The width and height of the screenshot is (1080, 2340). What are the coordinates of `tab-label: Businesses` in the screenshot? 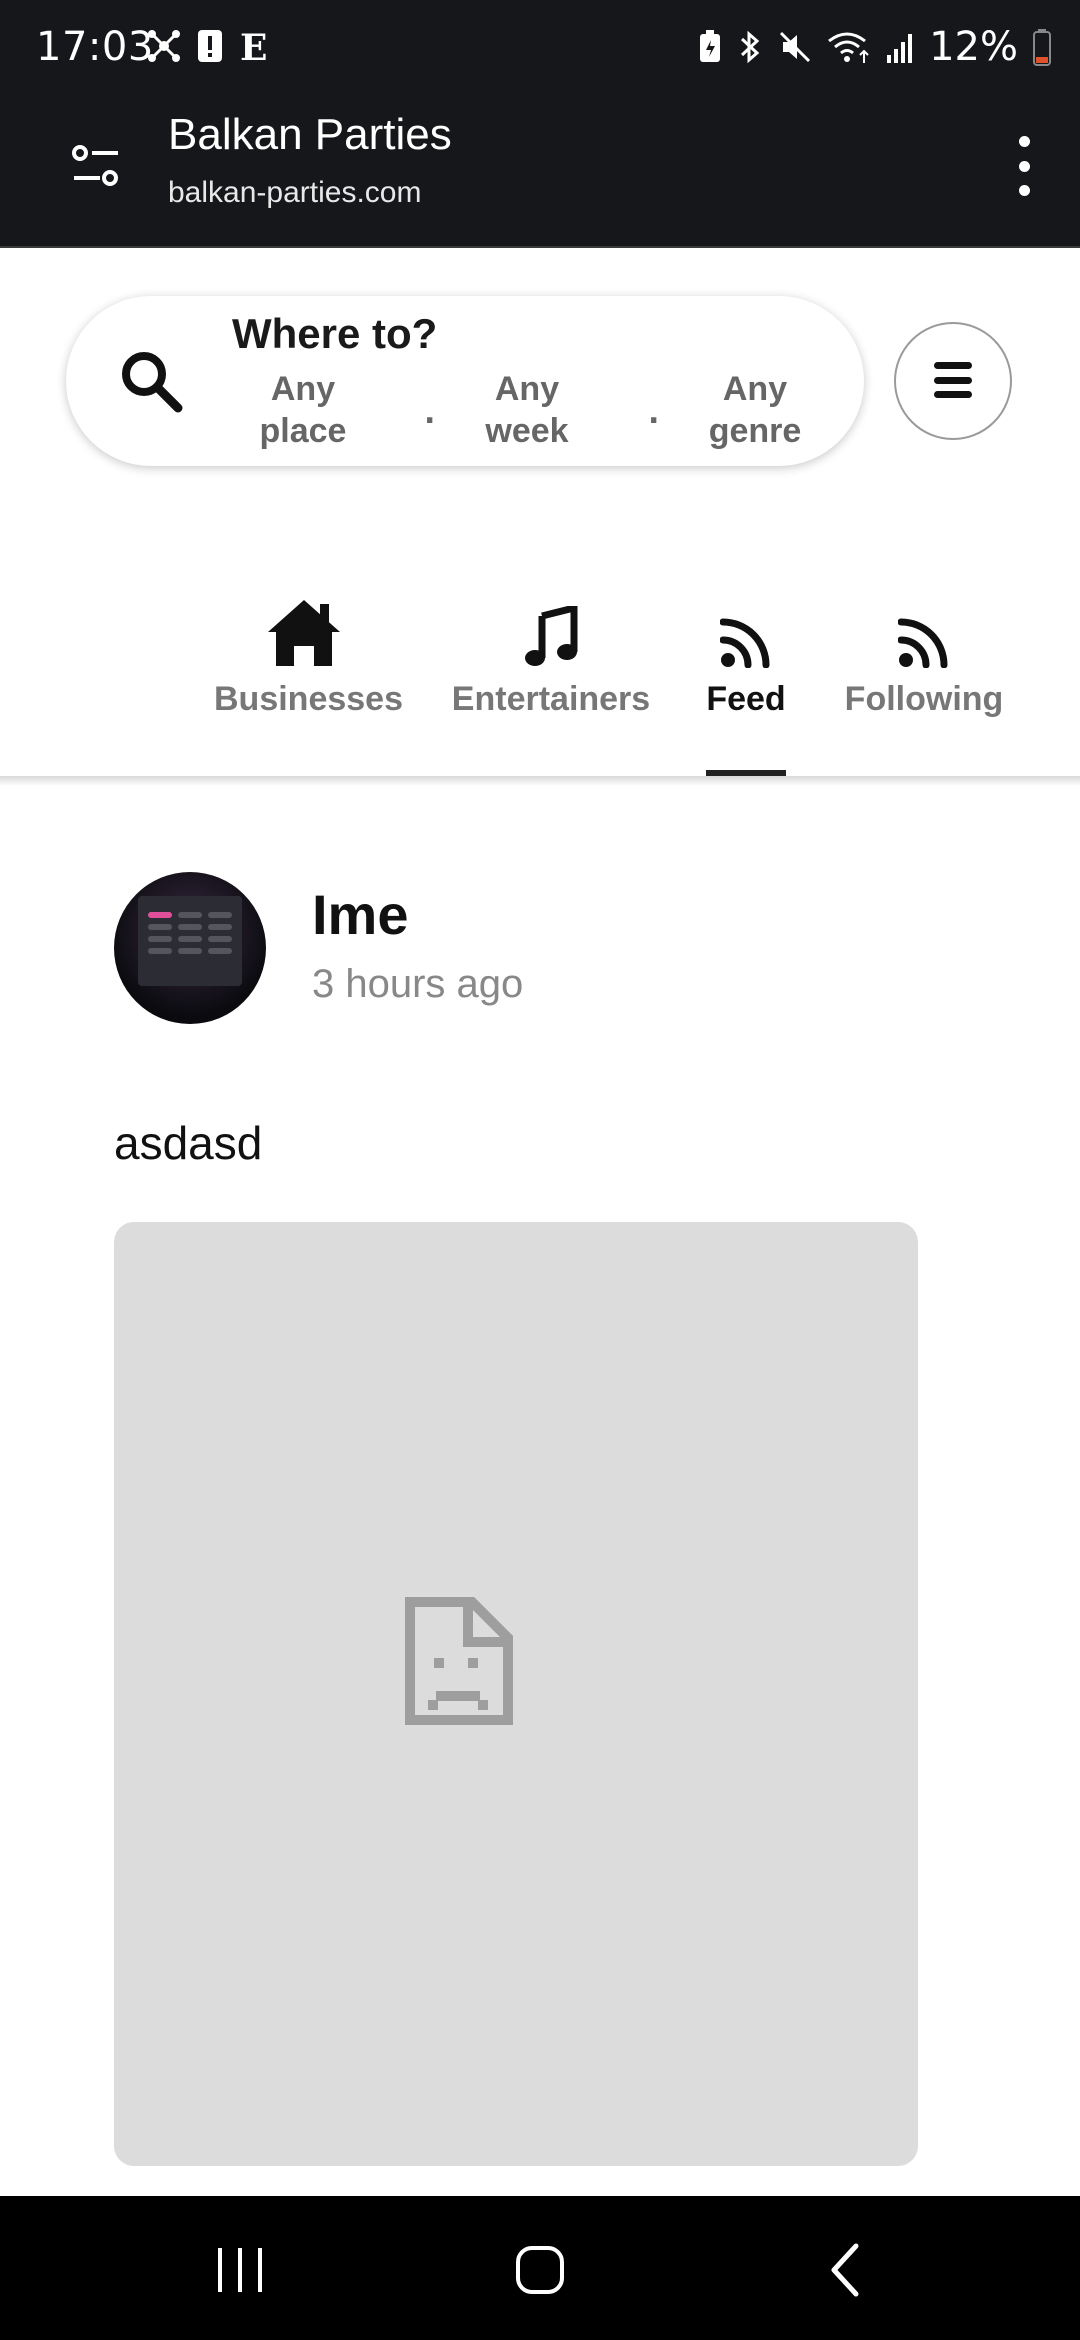 It's located at (308, 699).